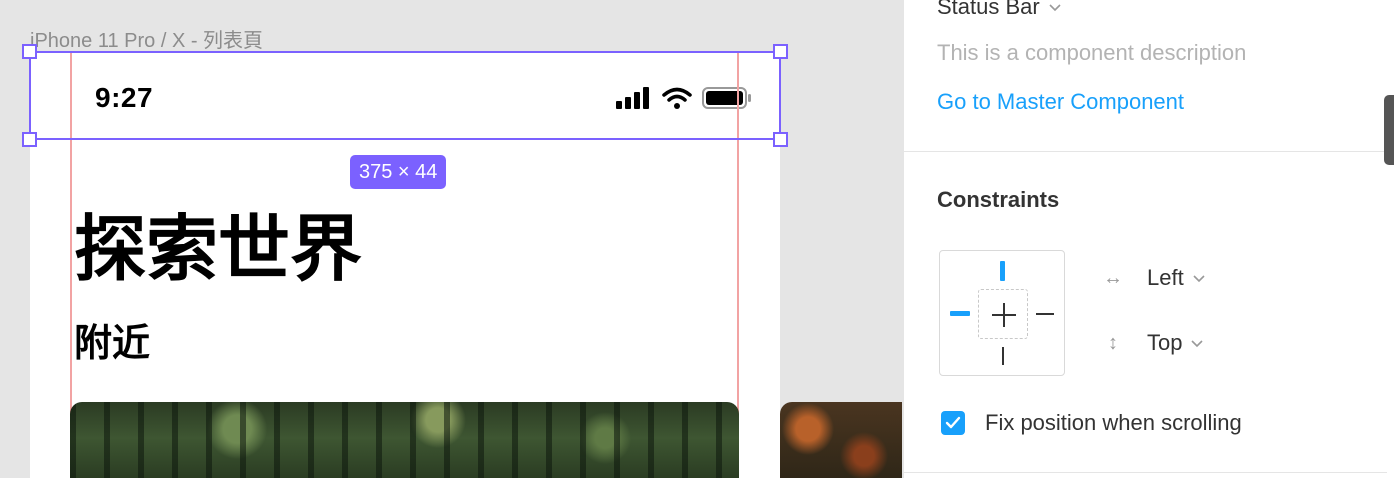  What do you see at coordinates (112, 339) in the screenshot?
I see `section-heading: 附近` at bounding box center [112, 339].